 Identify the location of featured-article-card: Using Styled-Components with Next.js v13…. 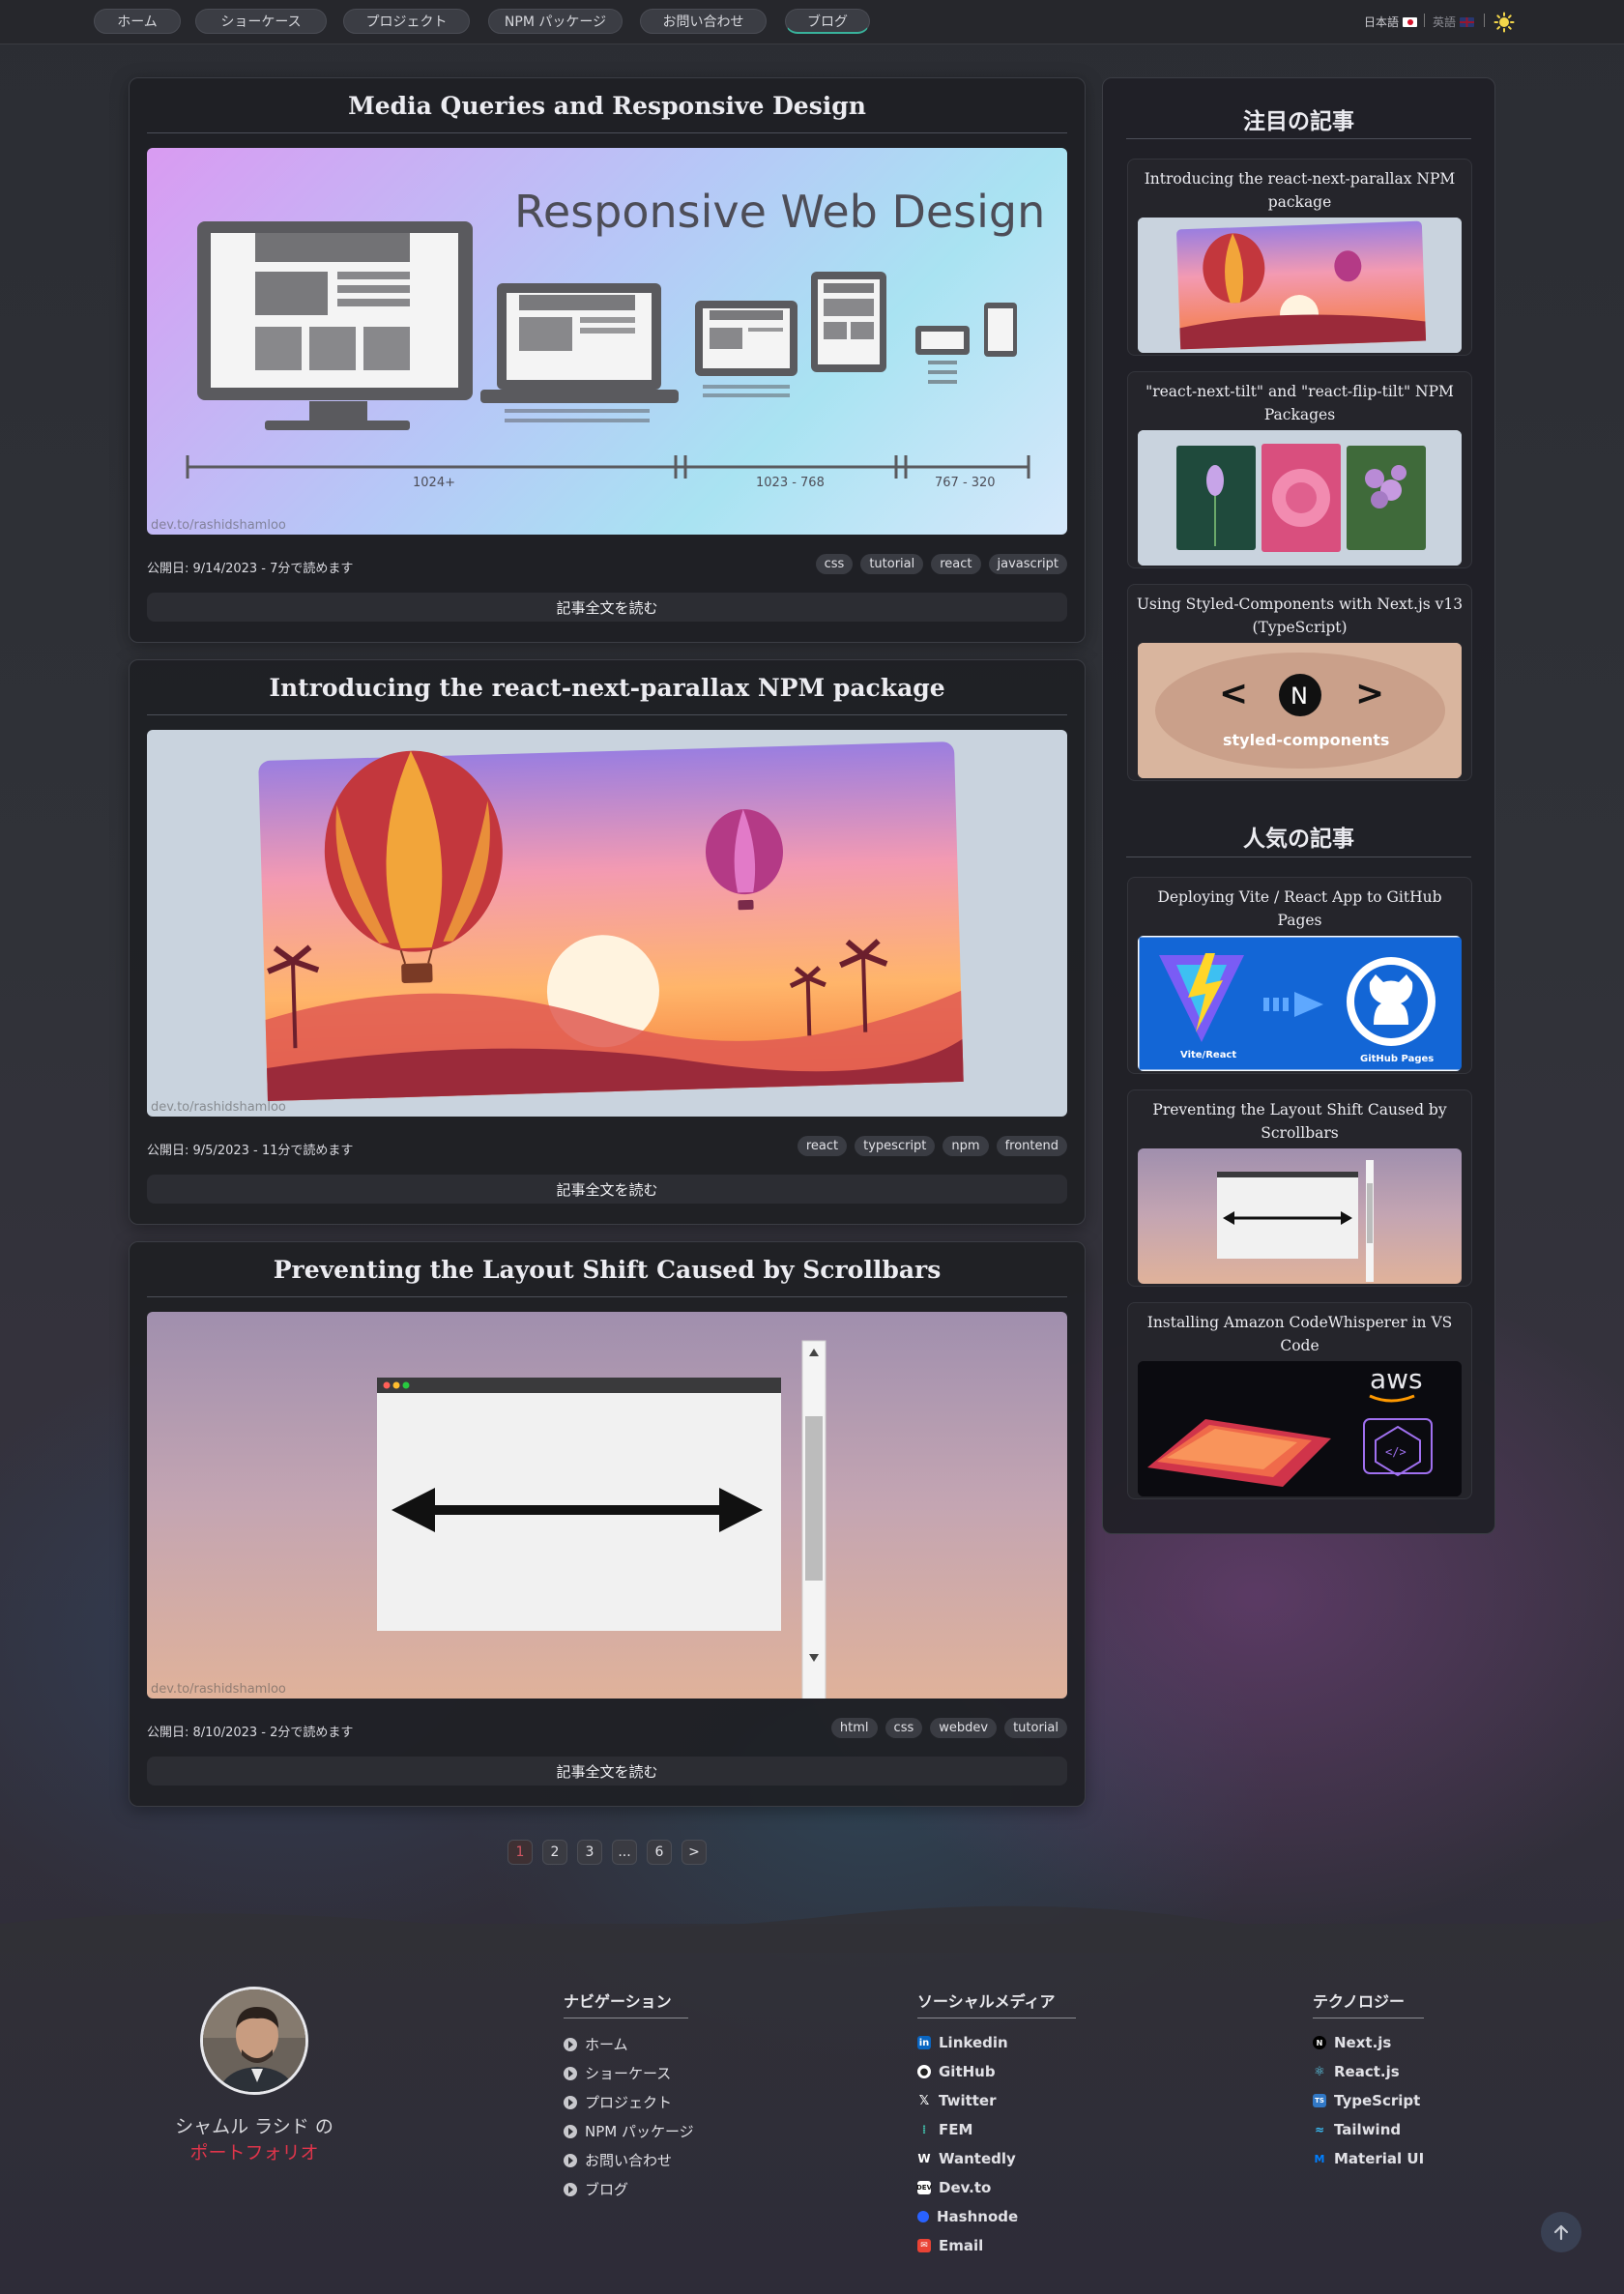
(1299, 682).